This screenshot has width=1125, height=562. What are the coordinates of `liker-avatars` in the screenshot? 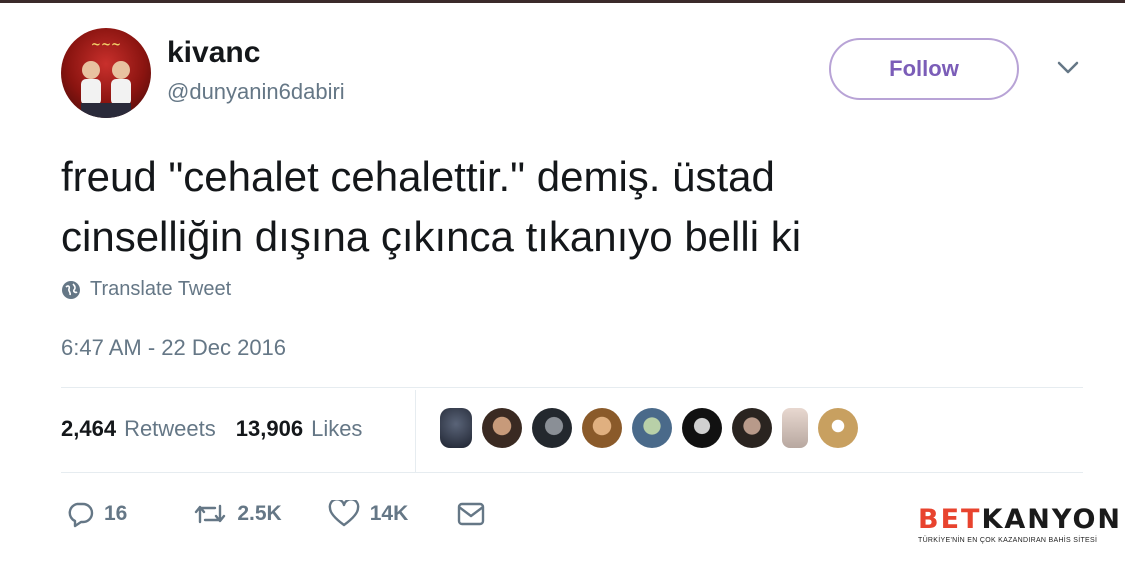 It's located at (649, 428).